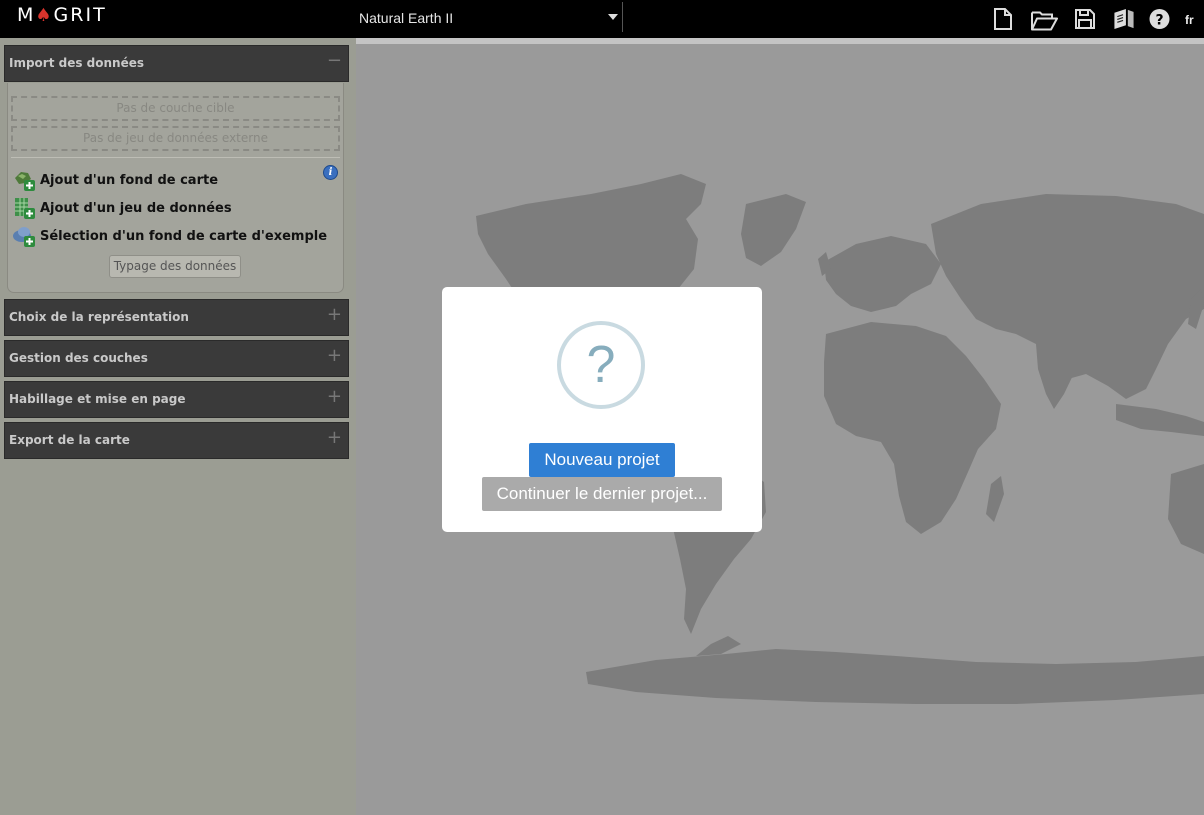  Describe the element at coordinates (1186, 509) in the screenshot. I see `land-australia` at that location.